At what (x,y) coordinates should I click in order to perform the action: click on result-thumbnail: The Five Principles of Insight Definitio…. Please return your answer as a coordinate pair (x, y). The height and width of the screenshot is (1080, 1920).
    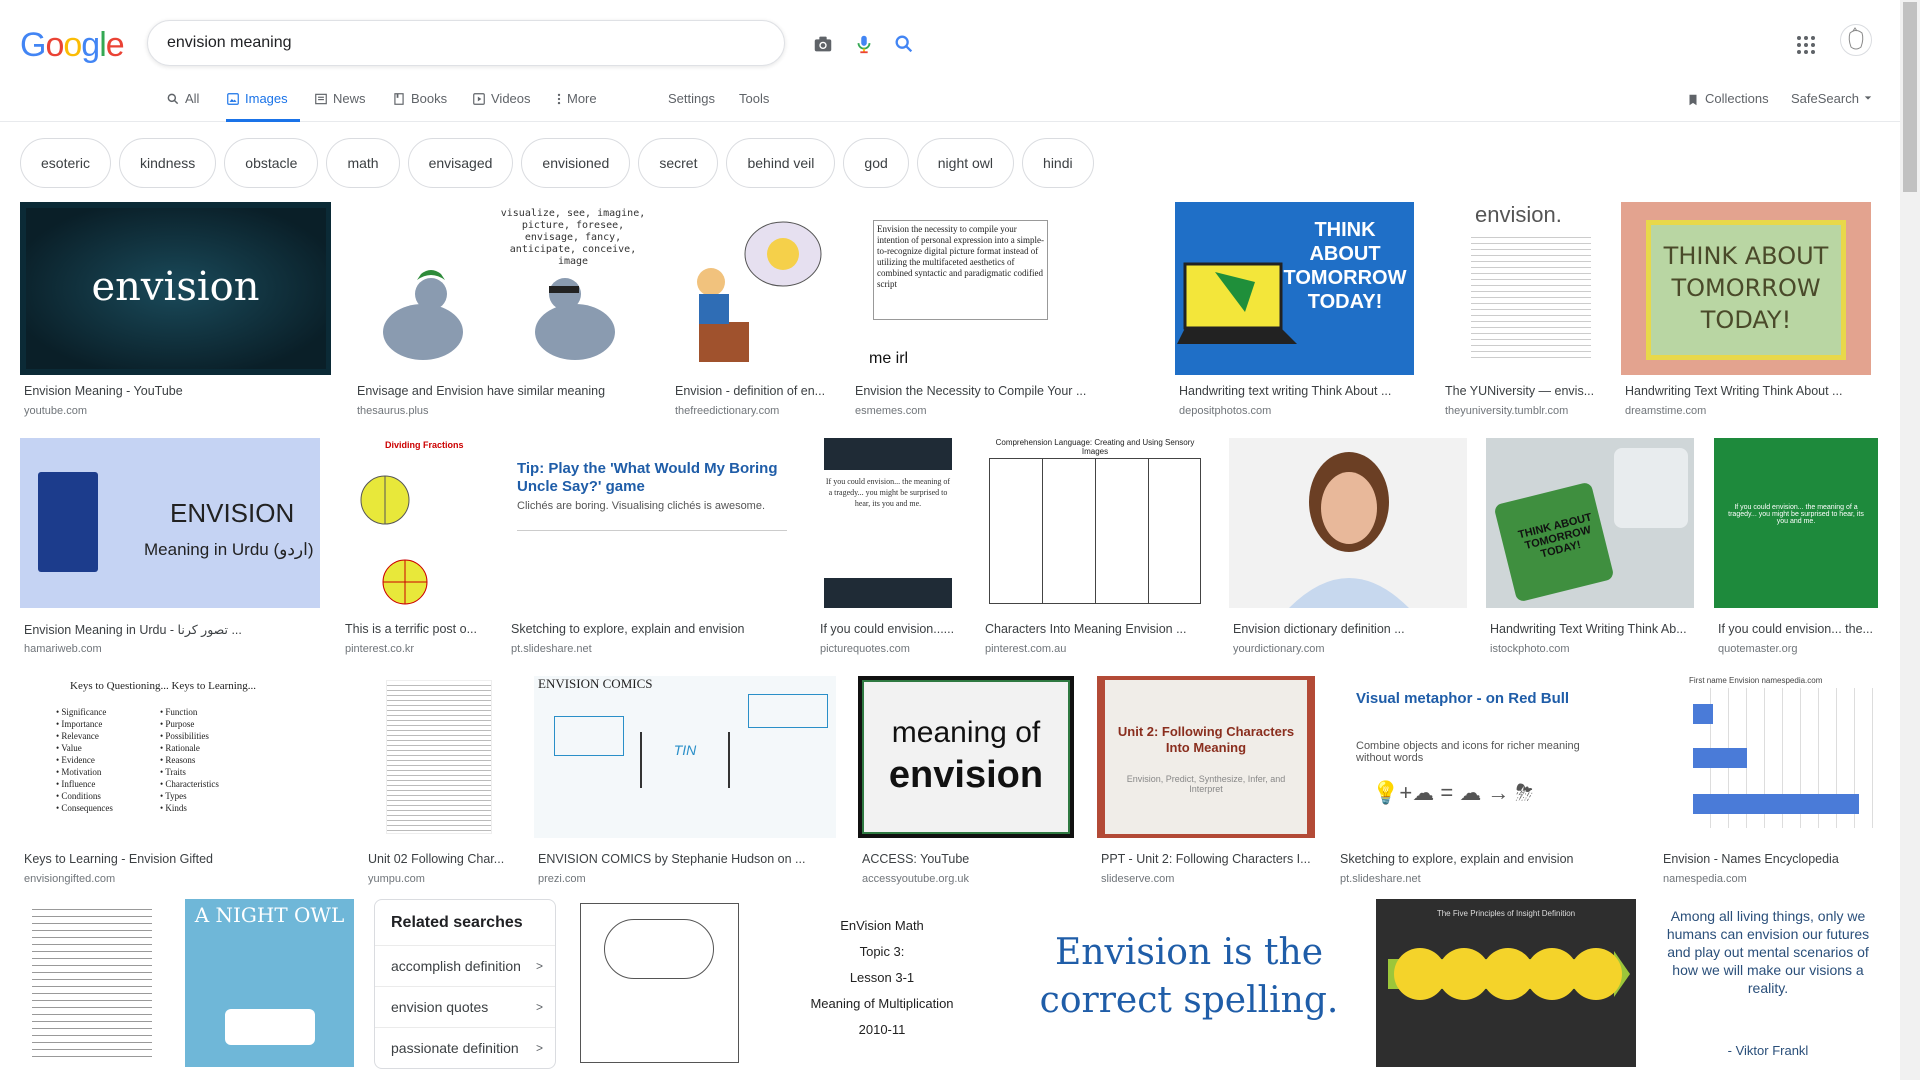
    Looking at the image, I should click on (1506, 983).